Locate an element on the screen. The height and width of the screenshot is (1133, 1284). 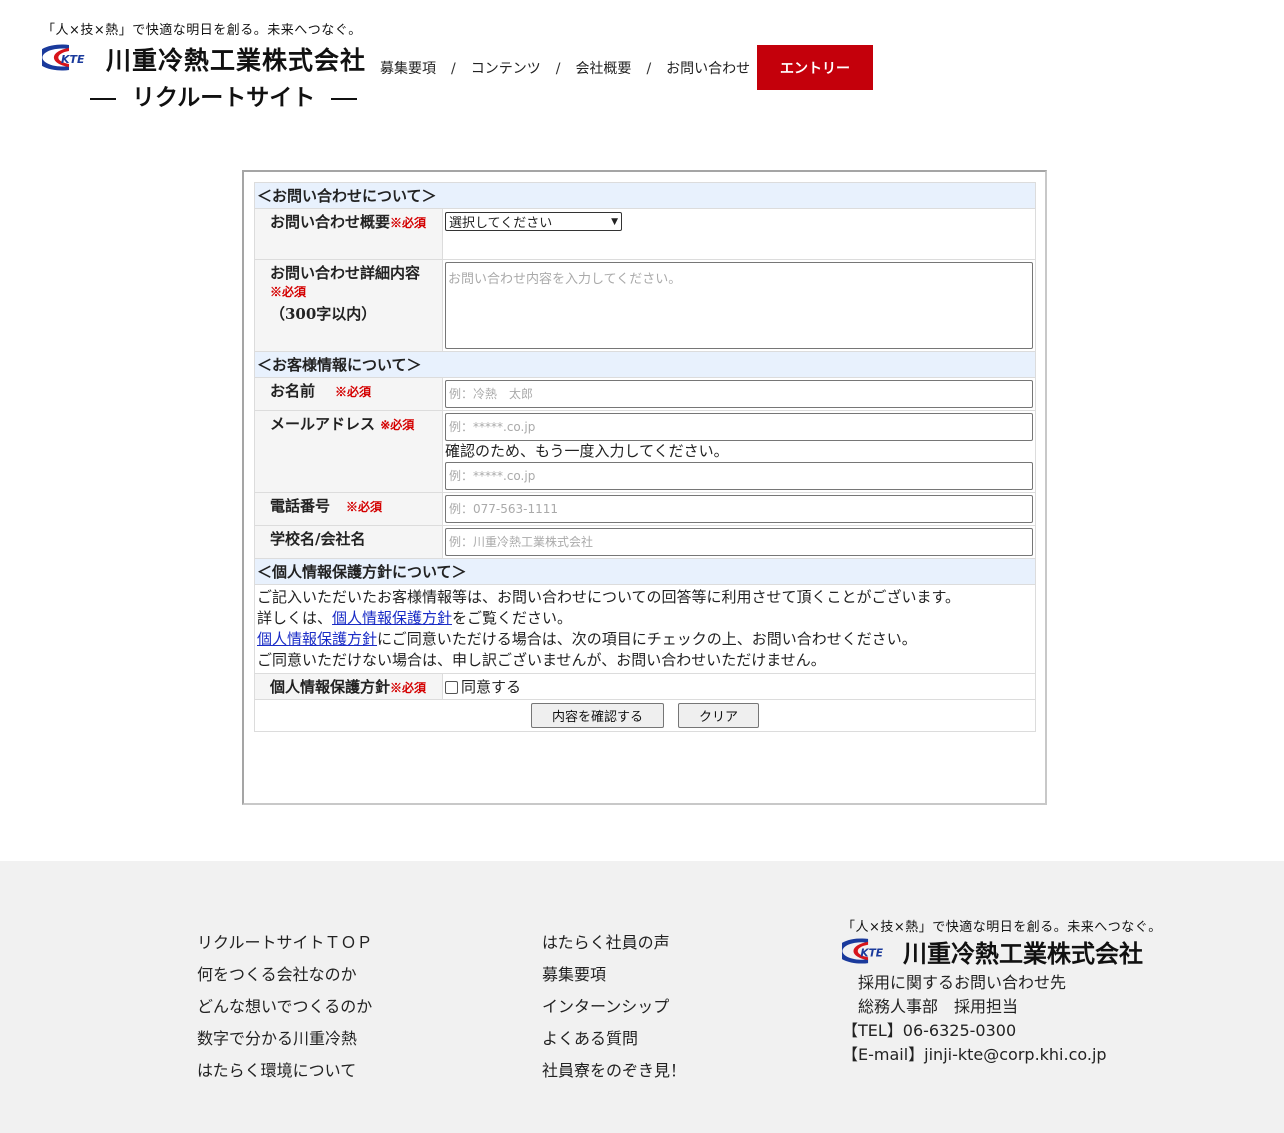
summary-select: 選択してください ▼ is located at coordinates (533, 221).